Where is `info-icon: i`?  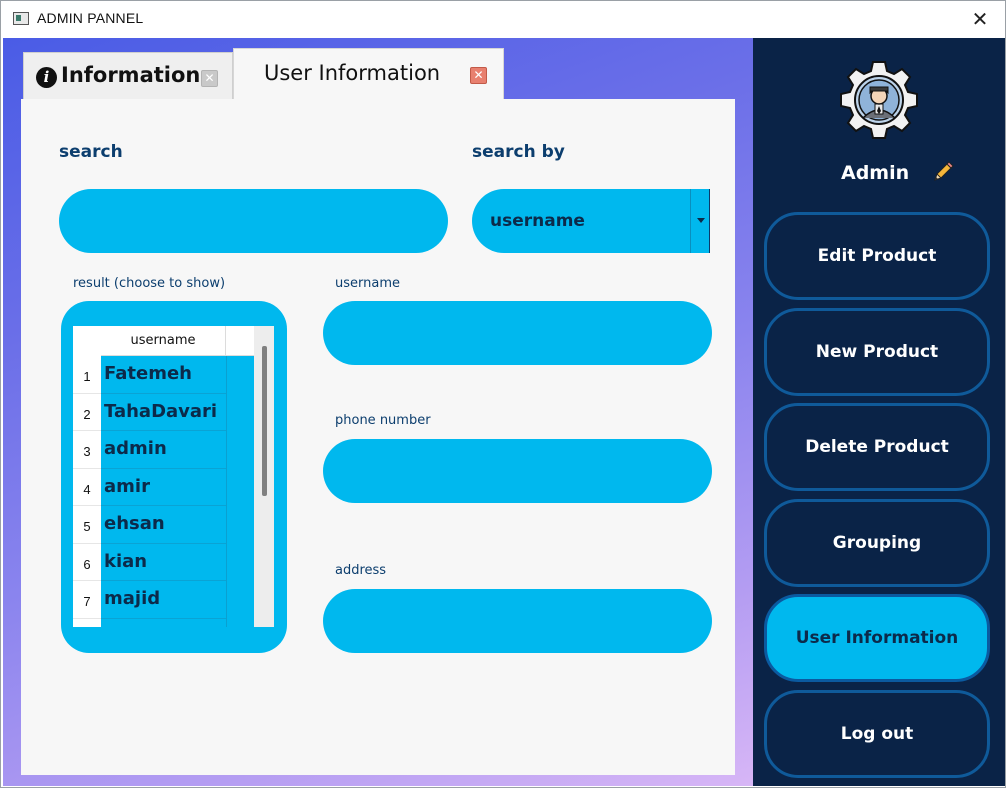 info-icon: i is located at coordinates (46, 77).